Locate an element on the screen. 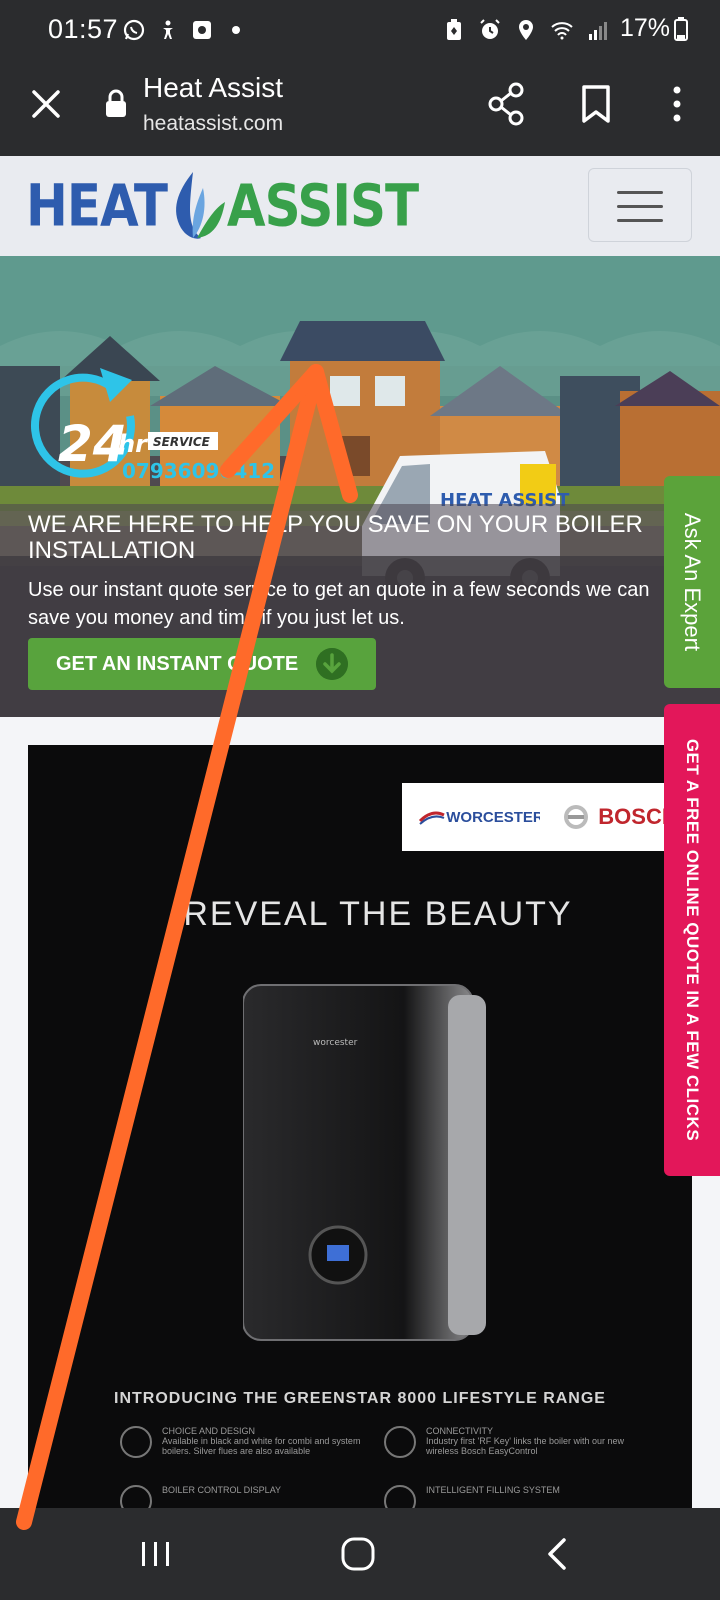 The width and height of the screenshot is (720, 1600). page-url: heatassist.com is located at coordinates (213, 124).